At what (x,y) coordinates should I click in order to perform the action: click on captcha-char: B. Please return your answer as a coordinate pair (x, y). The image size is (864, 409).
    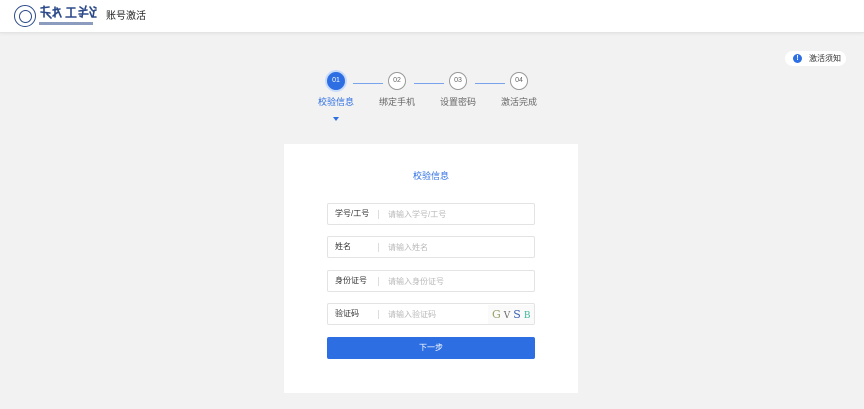
    Looking at the image, I should click on (528, 316).